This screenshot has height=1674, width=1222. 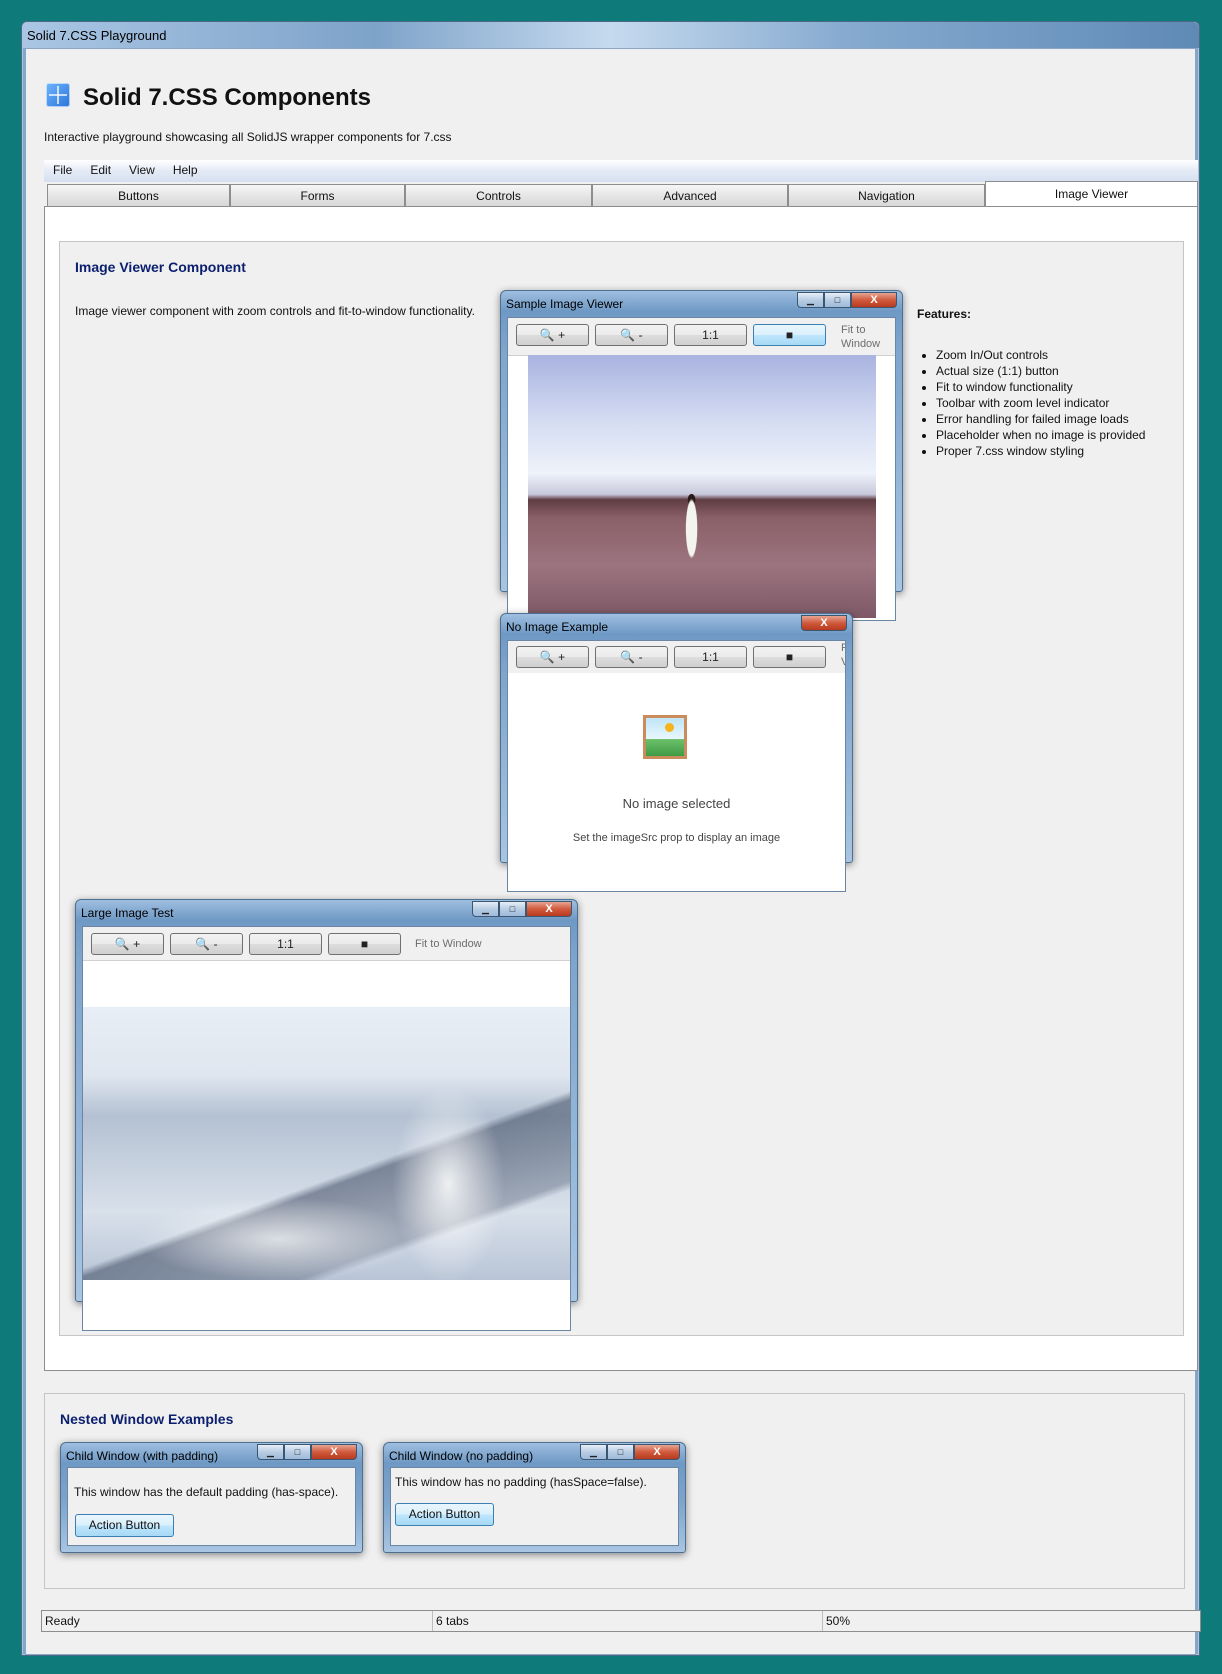 What do you see at coordinates (1091, 194) in the screenshot?
I see `tab-image-viewer: Image Viewer` at bounding box center [1091, 194].